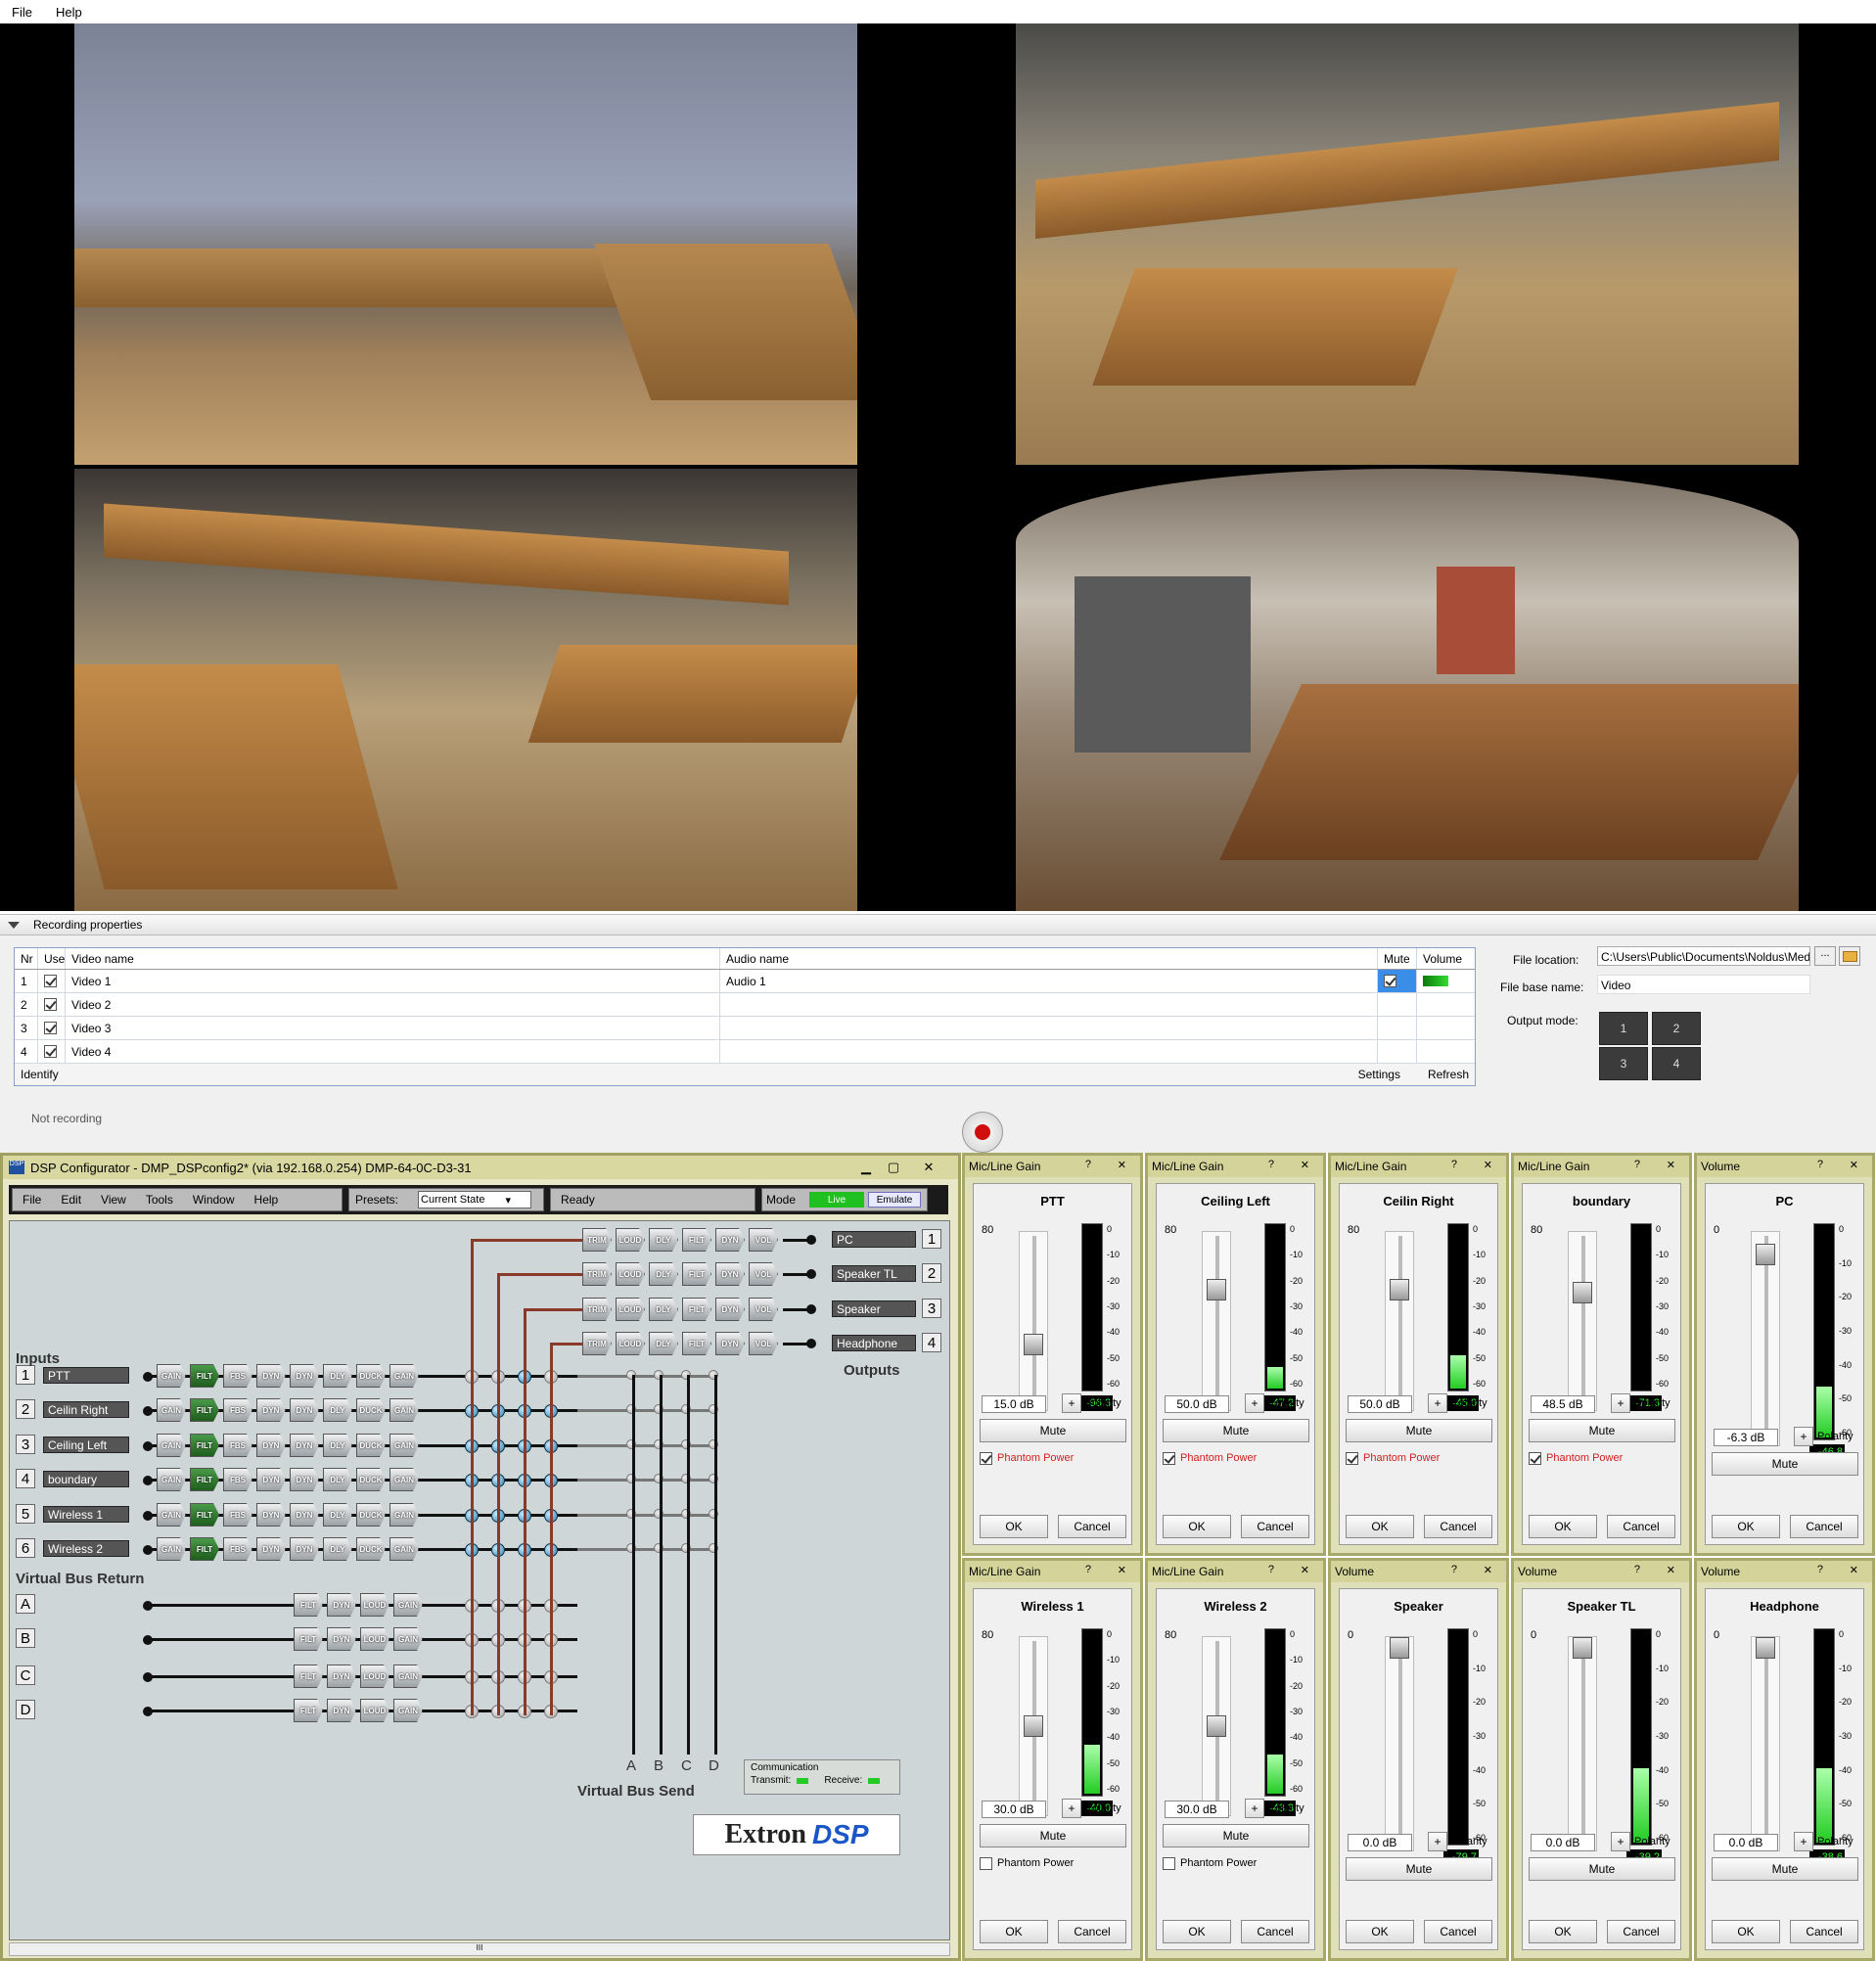 Image resolution: width=1876 pixels, height=1961 pixels. What do you see at coordinates (69, 12) in the screenshot?
I see `menu-help: Help` at bounding box center [69, 12].